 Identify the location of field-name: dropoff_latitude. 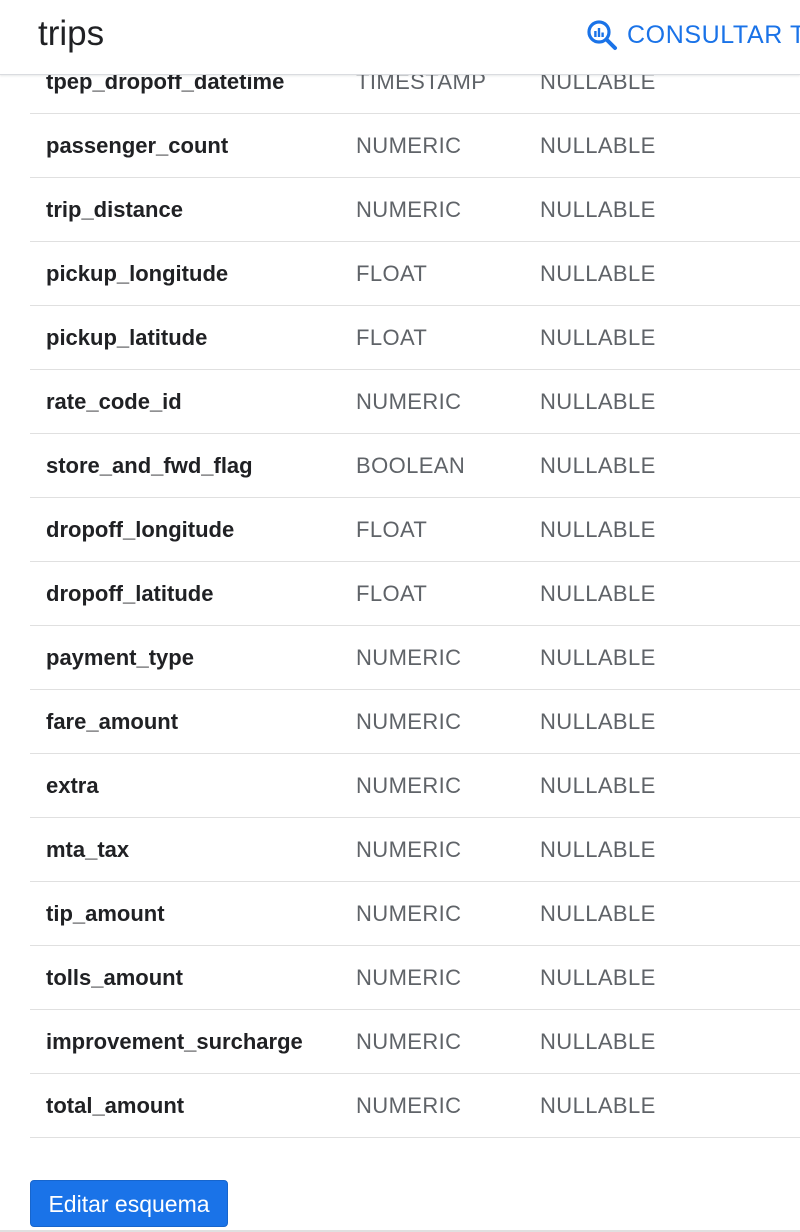
(130, 593).